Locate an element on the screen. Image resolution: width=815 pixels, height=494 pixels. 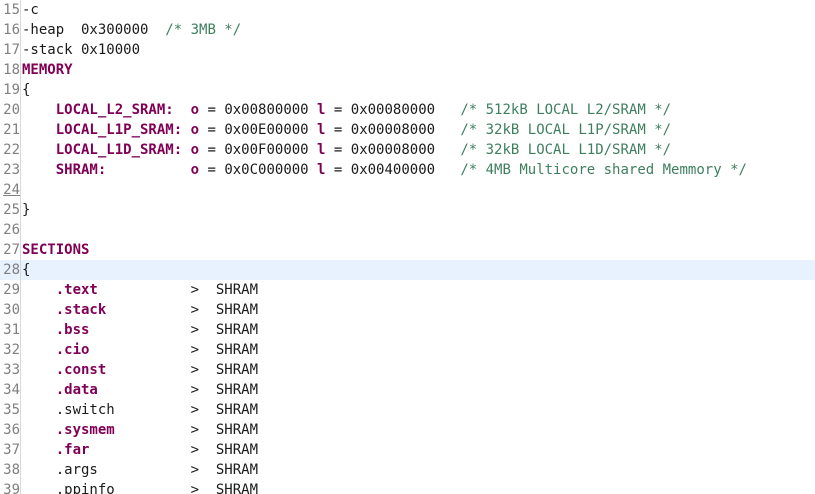
code-line: 27 SECTIONS is located at coordinates (407, 250).